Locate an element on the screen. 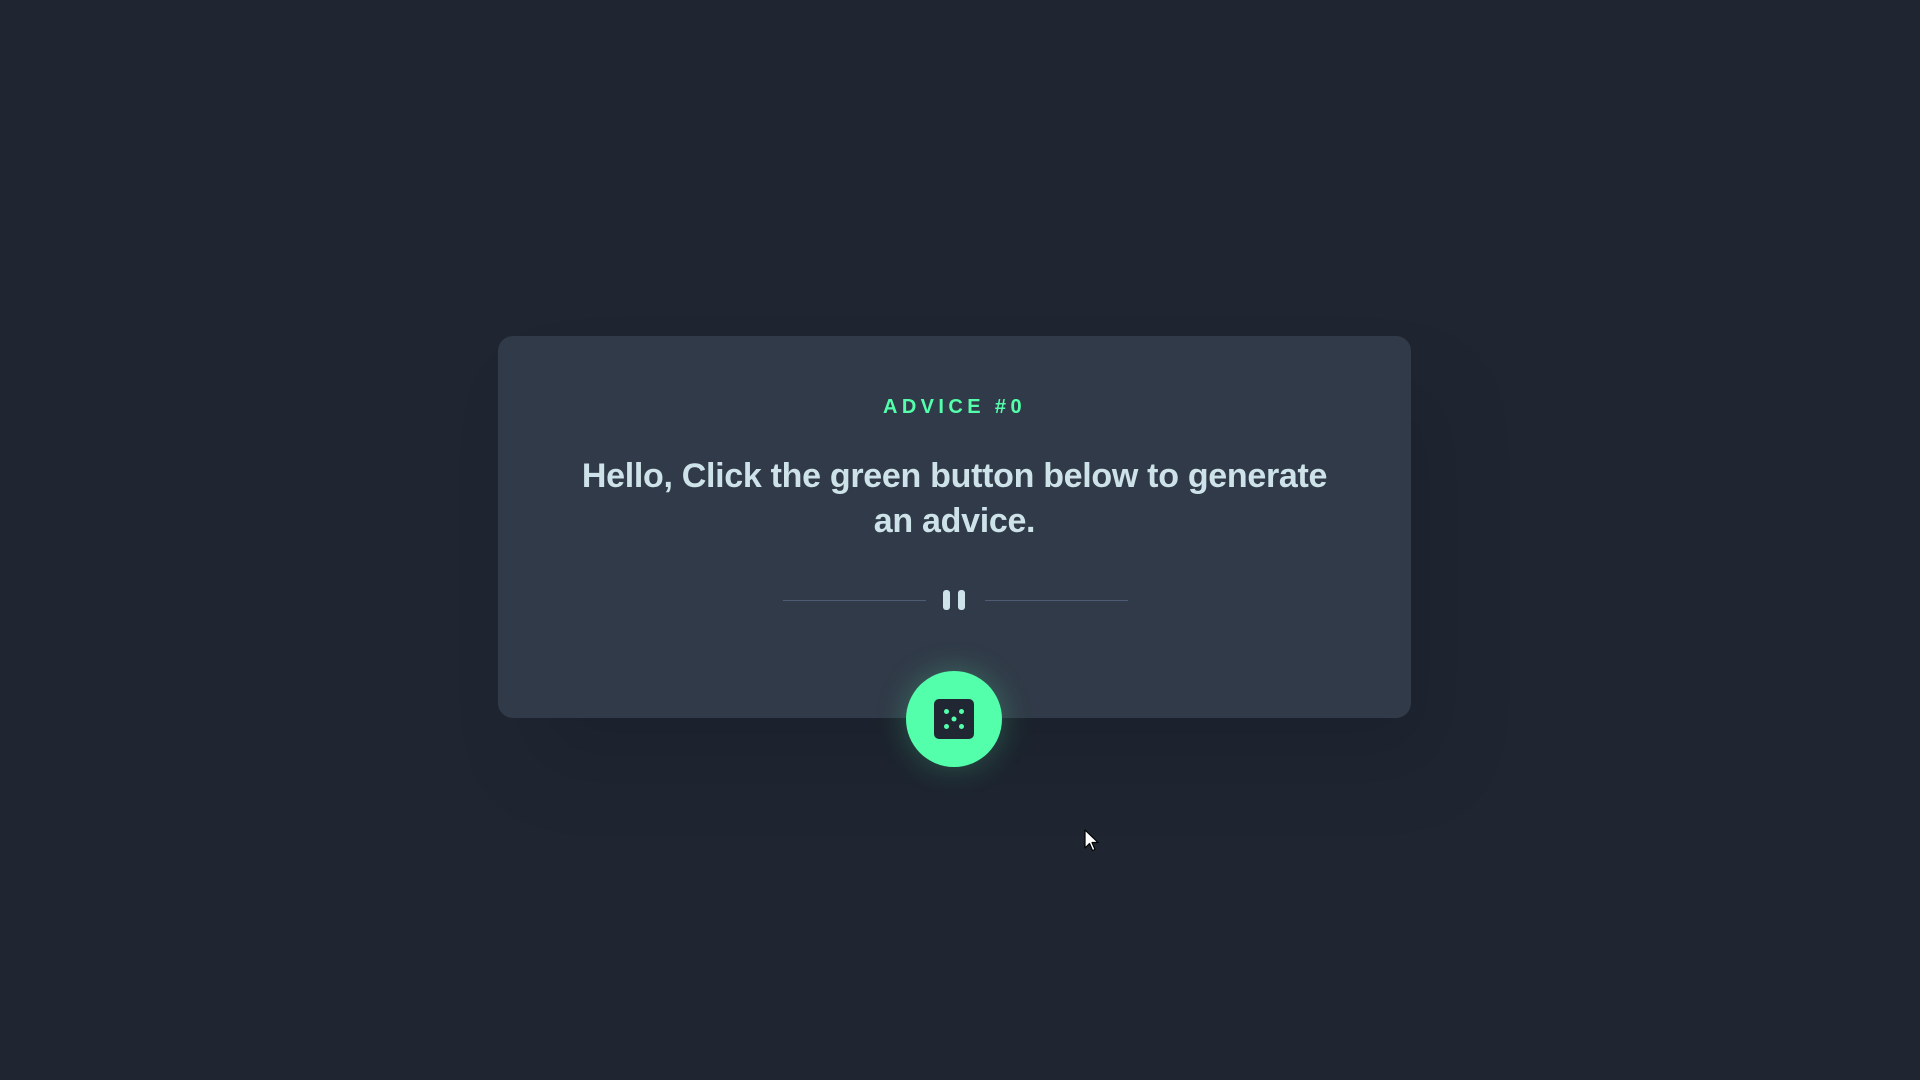 This screenshot has width=1920, height=1080. pattern-divider is located at coordinates (955, 600).